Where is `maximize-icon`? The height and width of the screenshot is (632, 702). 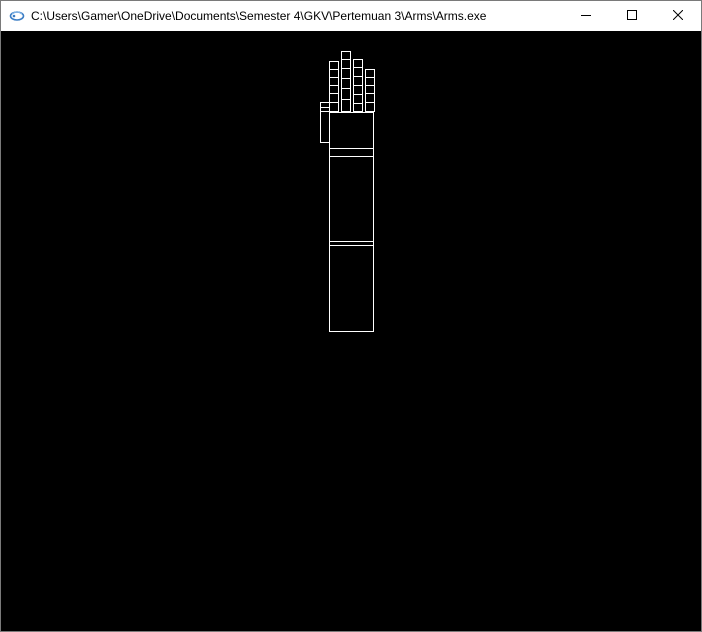 maximize-icon is located at coordinates (632, 16).